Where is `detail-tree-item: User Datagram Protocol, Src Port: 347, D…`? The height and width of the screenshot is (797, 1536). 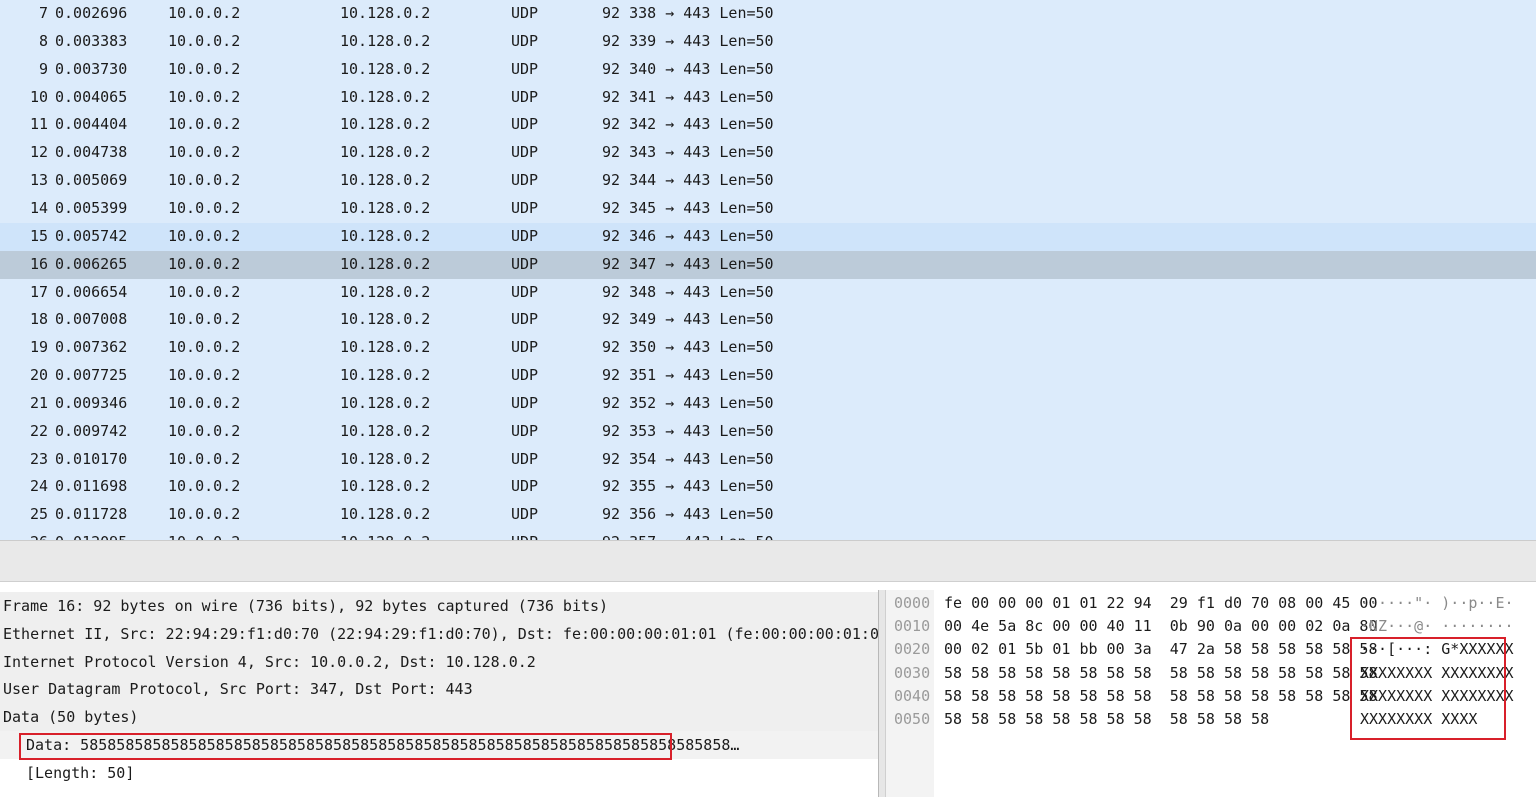
detail-tree-item: User Datagram Protocol, Src Port: 347, D… is located at coordinates (439, 689).